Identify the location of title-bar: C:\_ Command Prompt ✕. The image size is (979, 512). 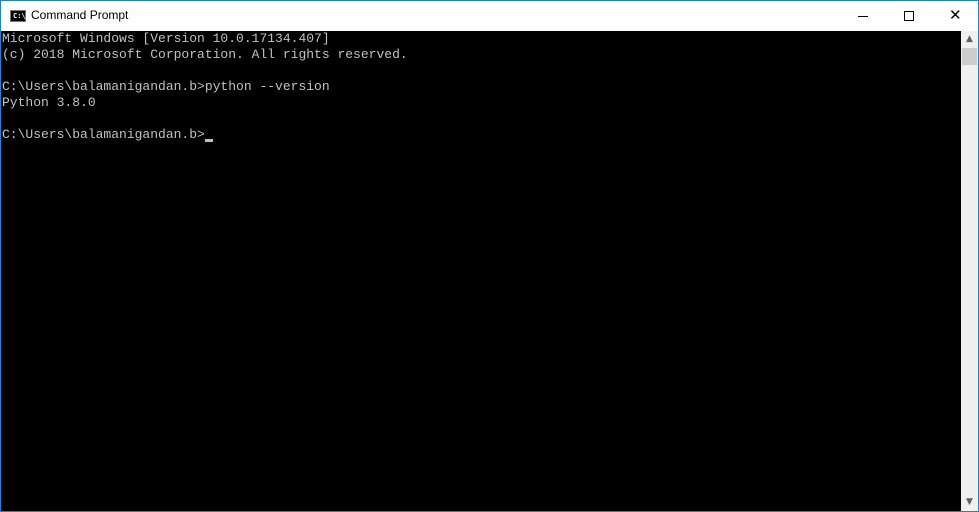
(489, 16).